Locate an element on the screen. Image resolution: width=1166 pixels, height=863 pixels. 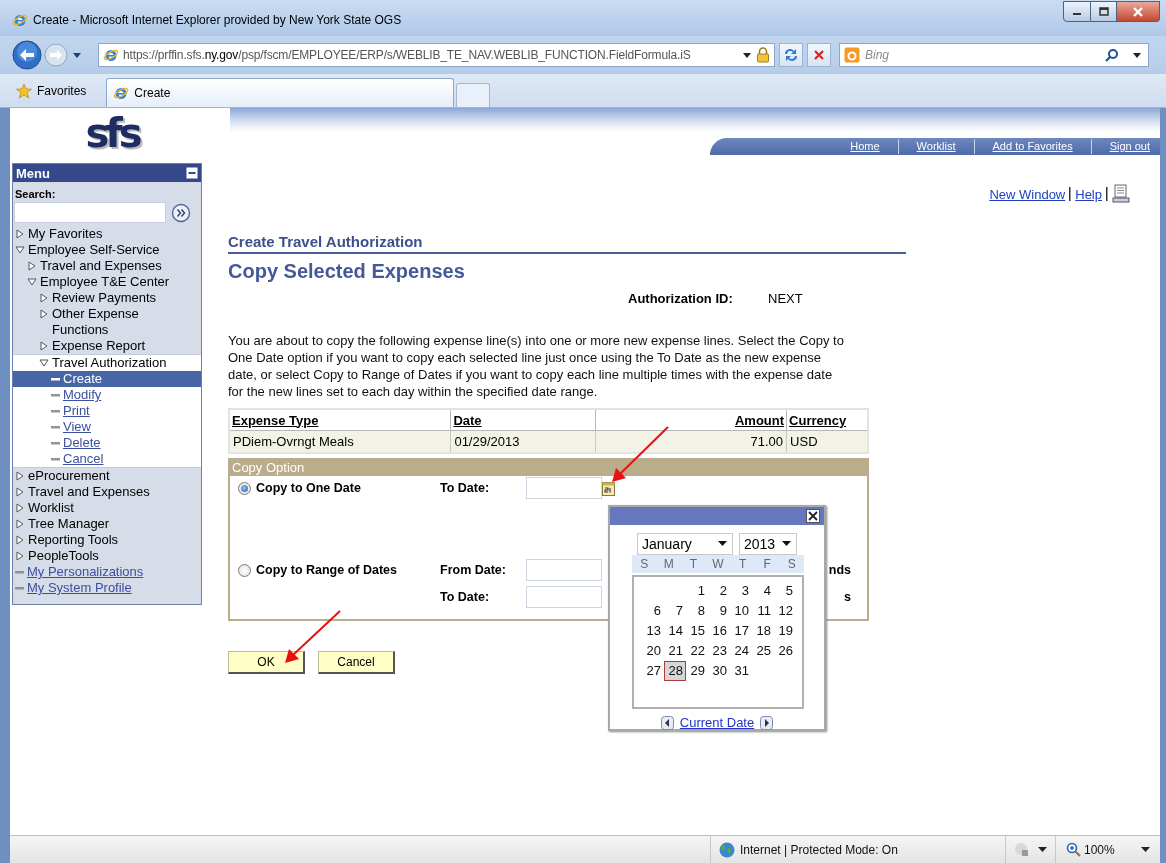
column-header: Date is located at coordinates (523, 420).